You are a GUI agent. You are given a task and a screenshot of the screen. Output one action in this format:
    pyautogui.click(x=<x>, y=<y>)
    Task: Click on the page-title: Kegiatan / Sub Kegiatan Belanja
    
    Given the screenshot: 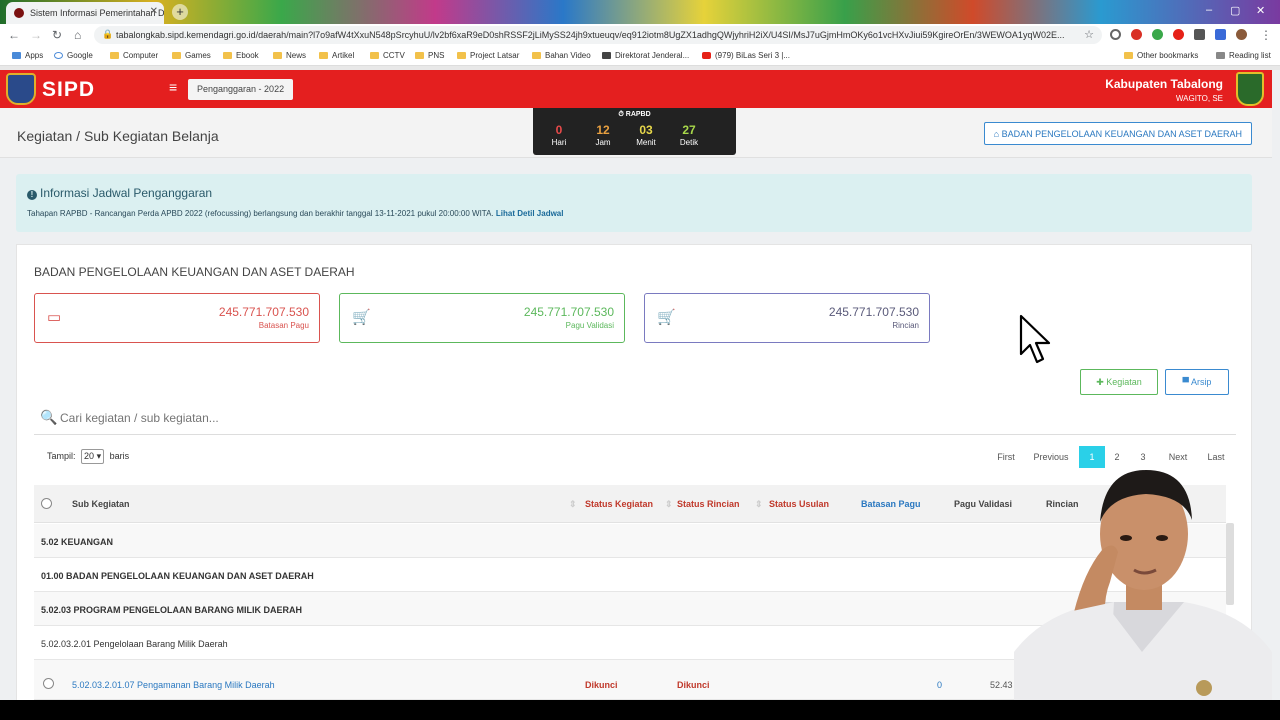 What is the action you would take?
    pyautogui.click(x=118, y=136)
    